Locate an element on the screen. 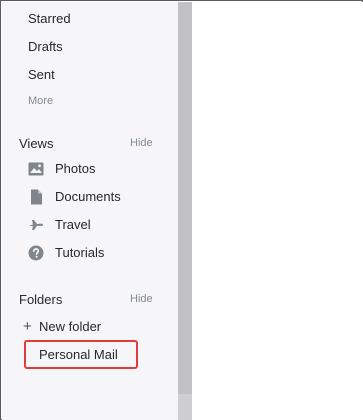 Image resolution: width=363 pixels, height=420 pixels. sidebar-item-label: Photos is located at coordinates (75, 168).